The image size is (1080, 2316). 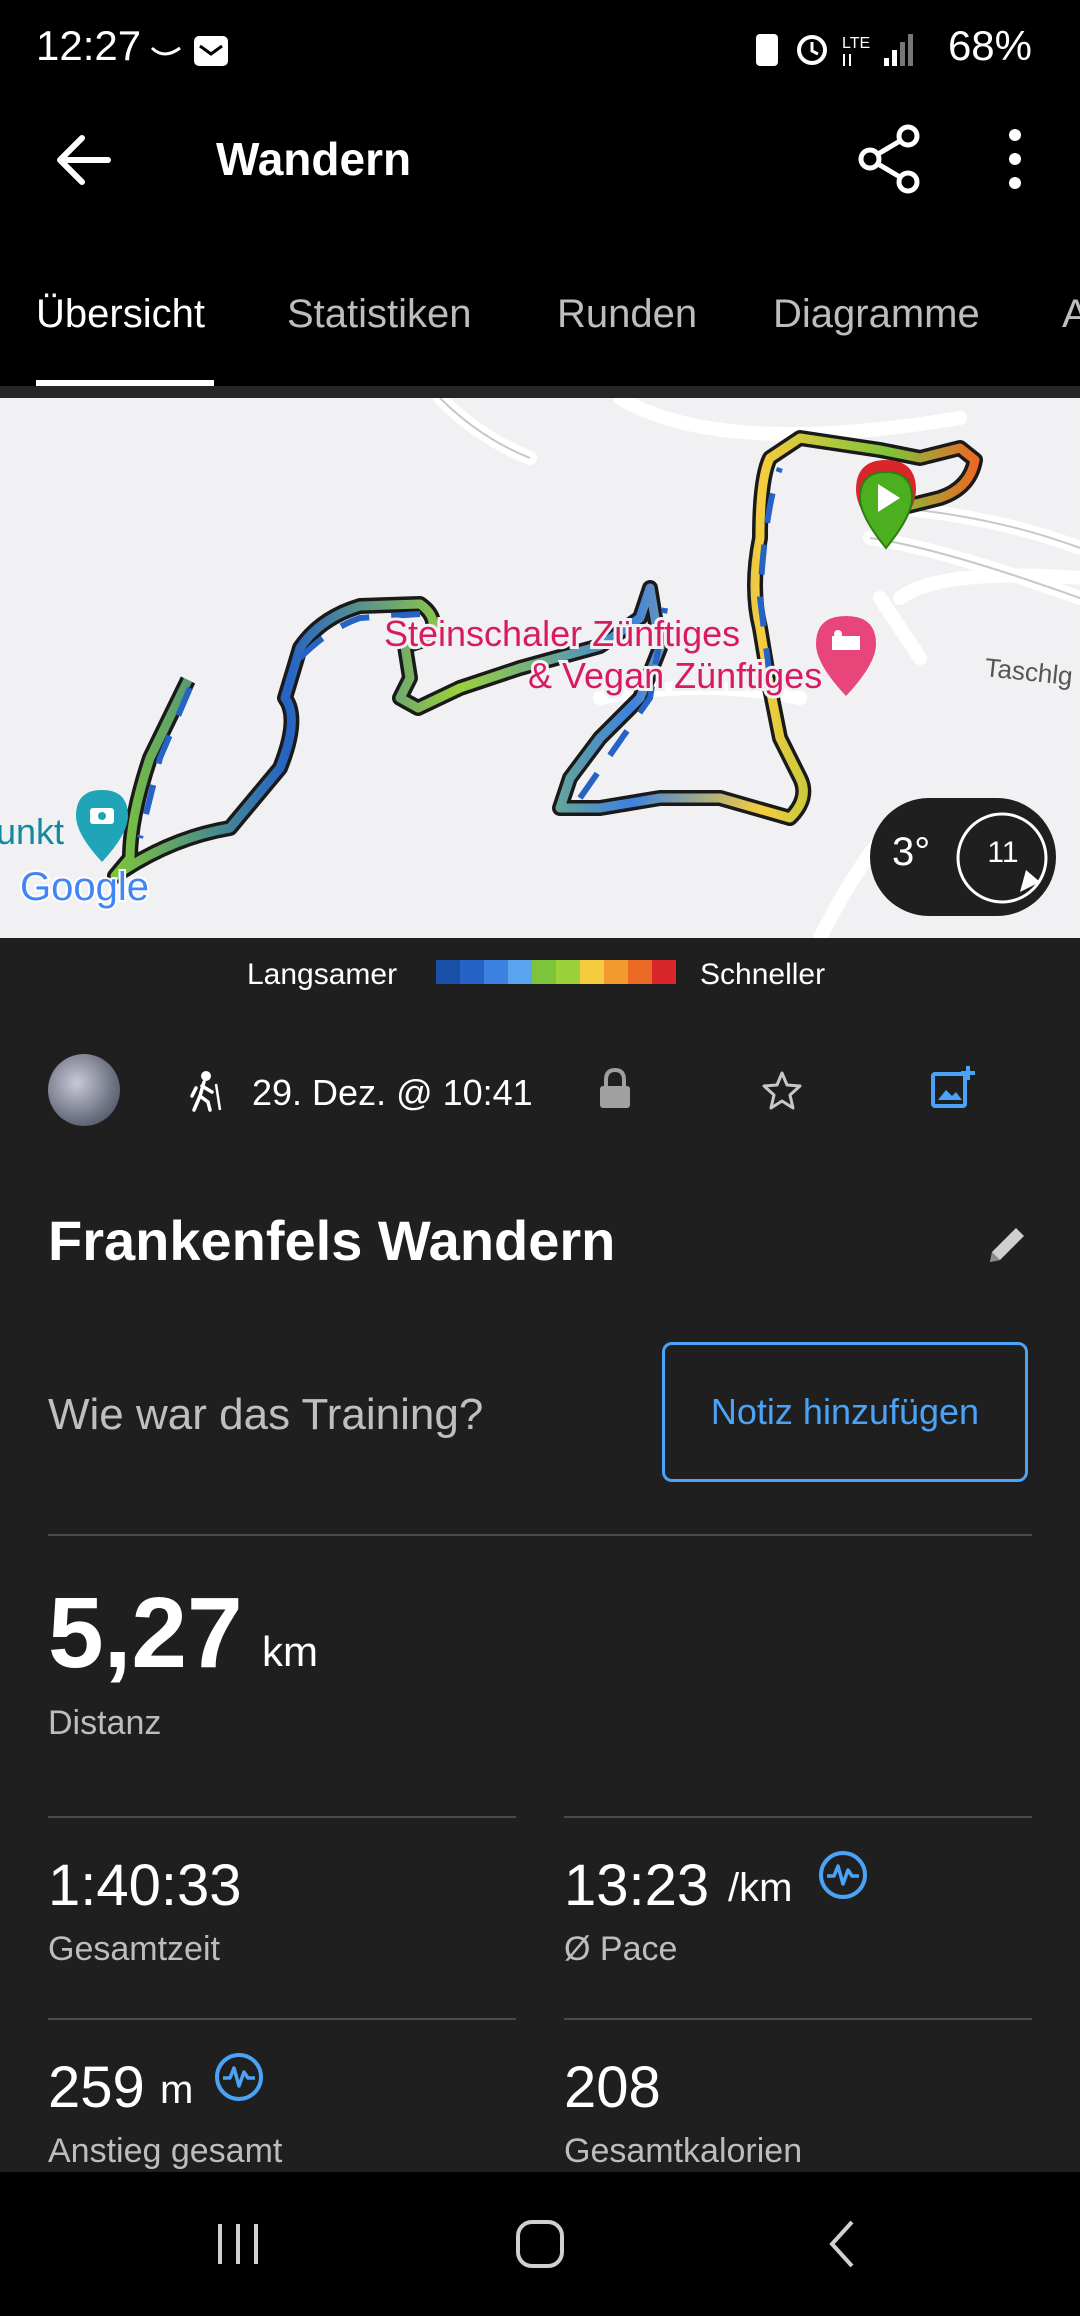 What do you see at coordinates (540, 2244) in the screenshot?
I see `home-icon` at bounding box center [540, 2244].